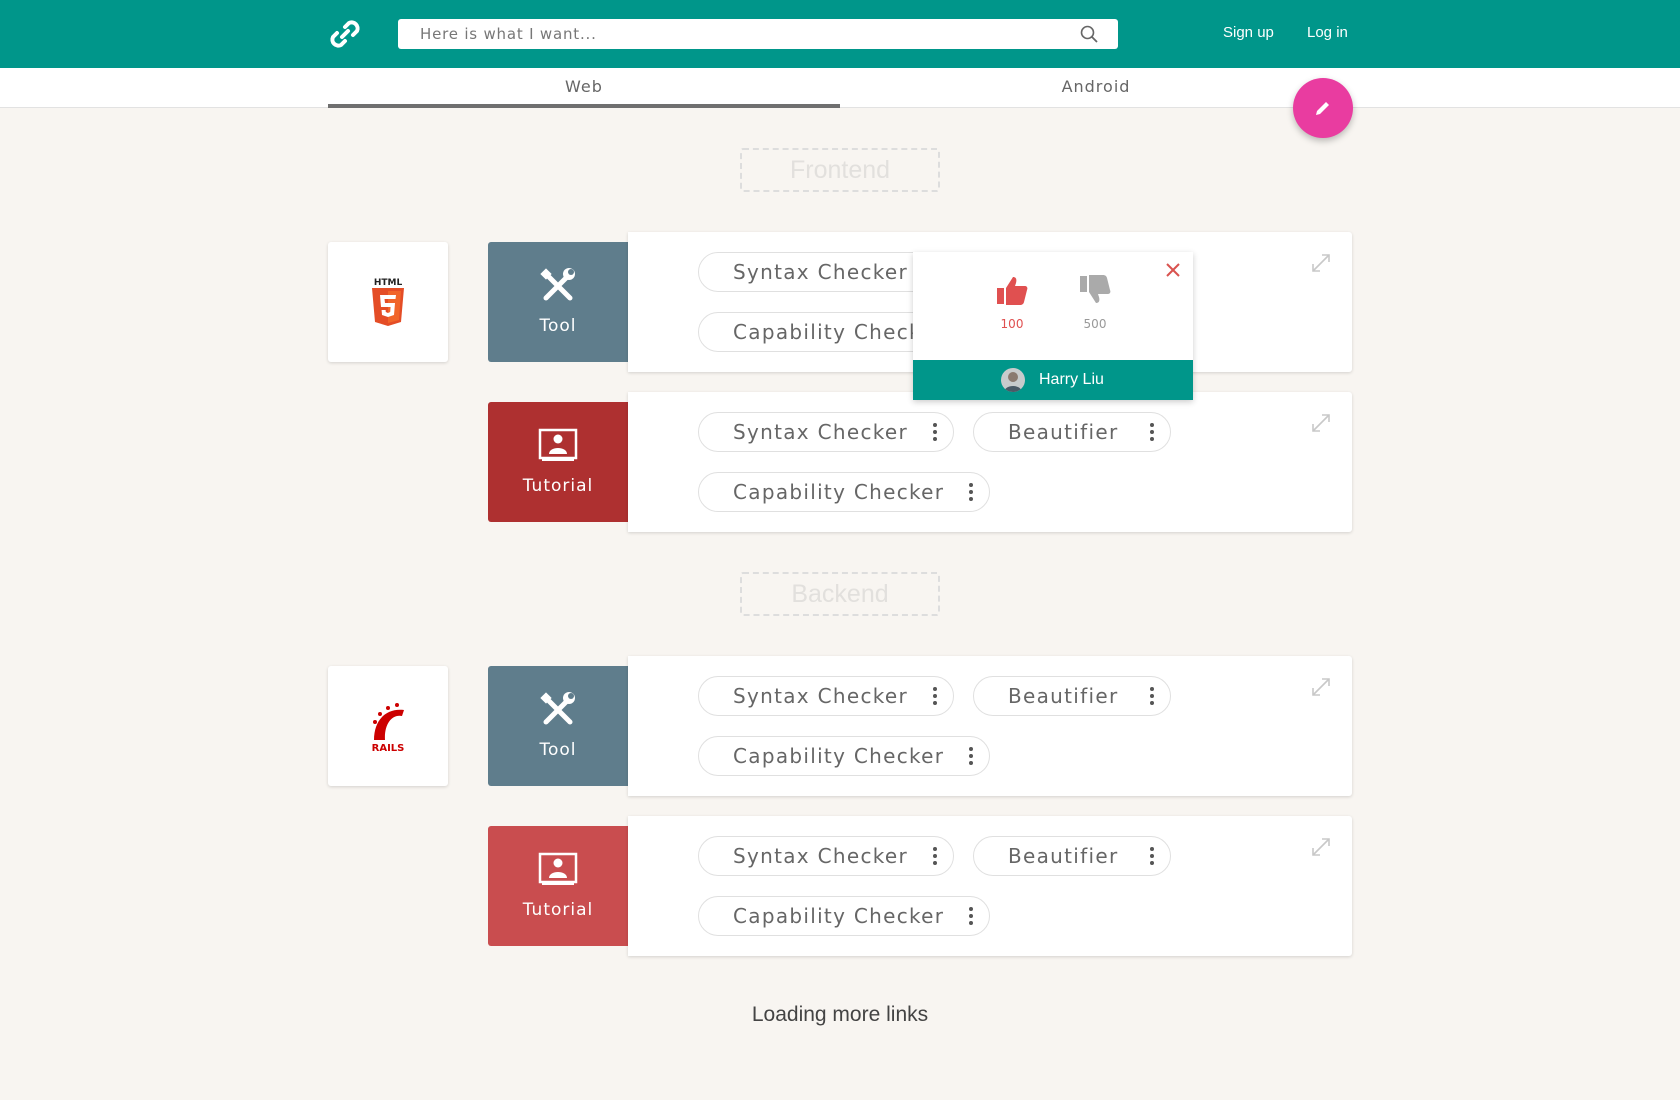 Image resolution: width=1680 pixels, height=1100 pixels. I want to click on vote-popup: 100 500 Harry Liu, so click(1053, 326).